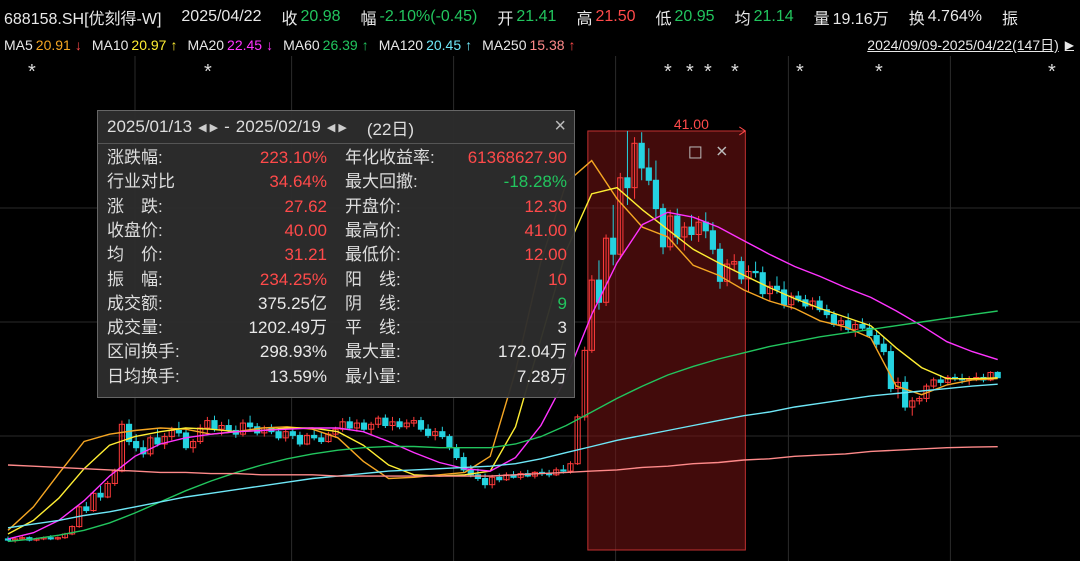 The image size is (1080, 561). What do you see at coordinates (742, 19) in the screenshot?
I see `avg-label: 均` at bounding box center [742, 19].